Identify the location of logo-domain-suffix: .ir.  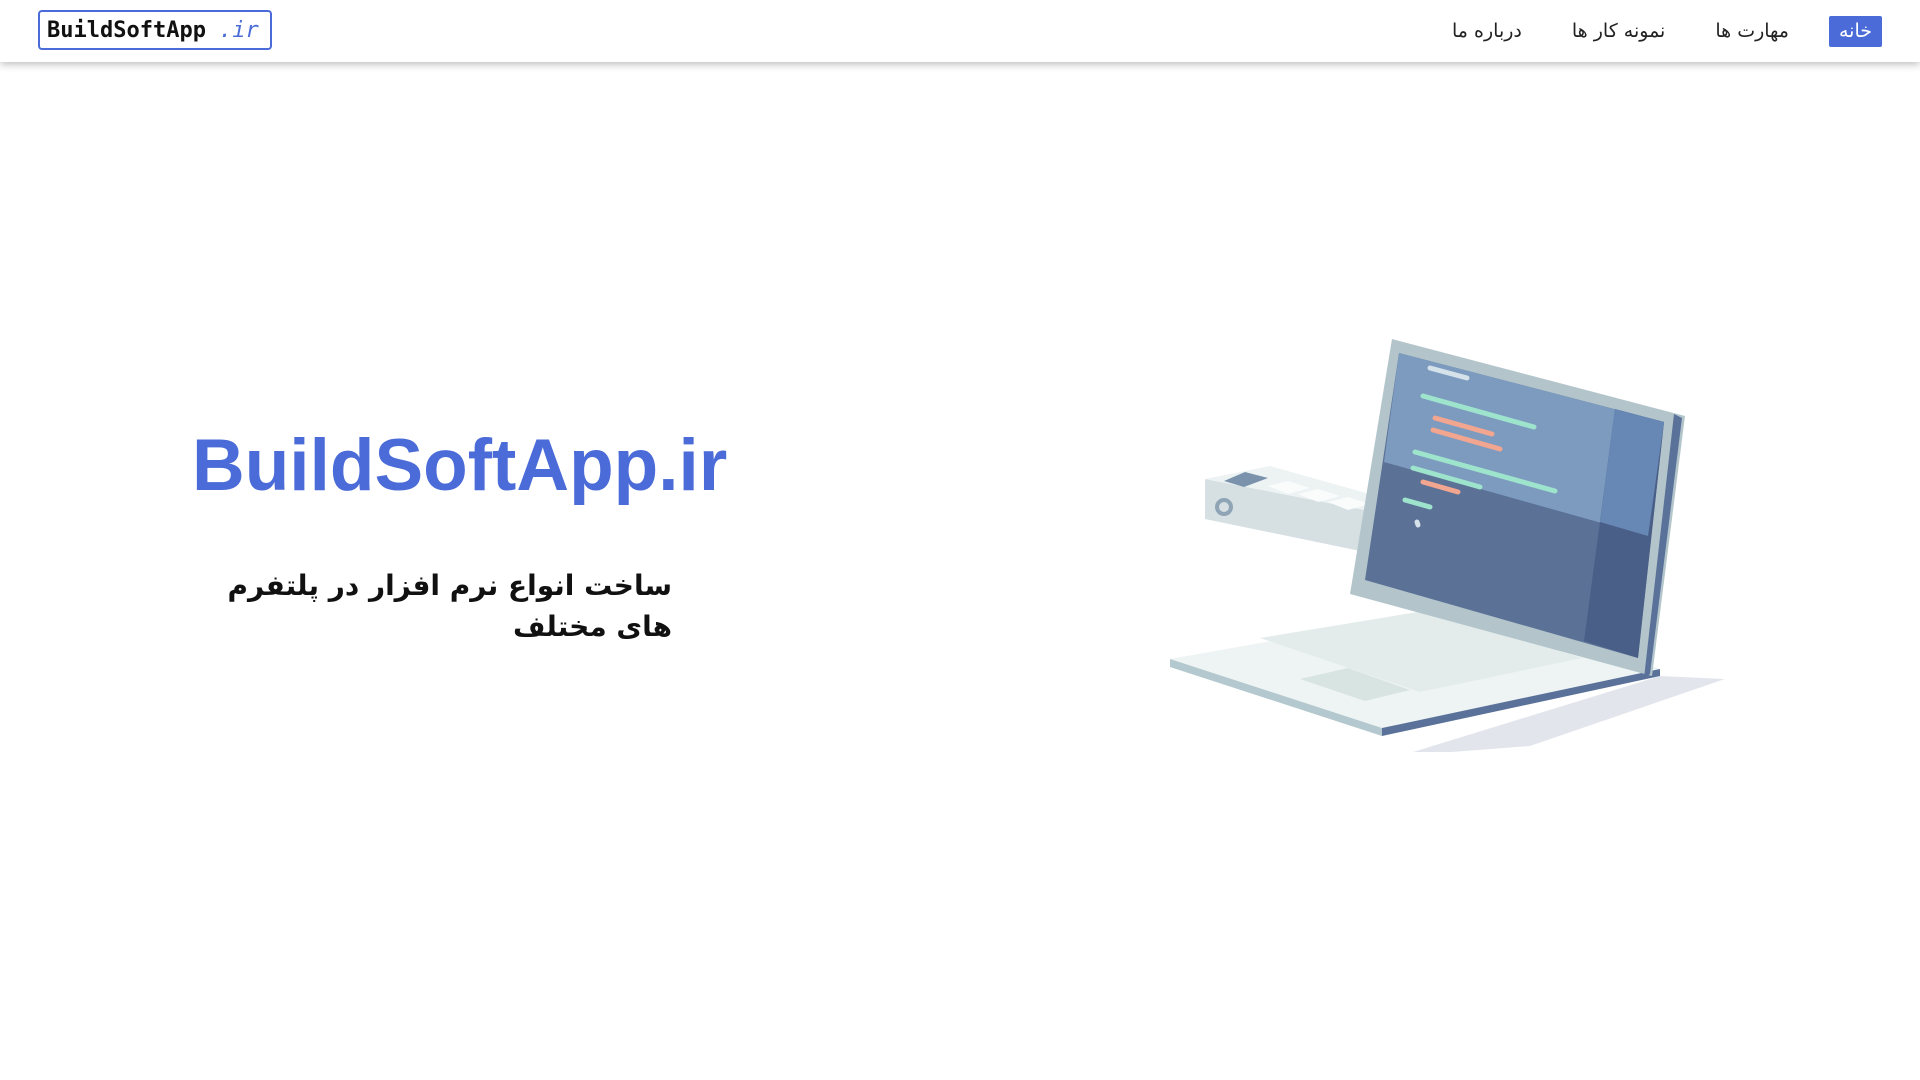
(238, 30).